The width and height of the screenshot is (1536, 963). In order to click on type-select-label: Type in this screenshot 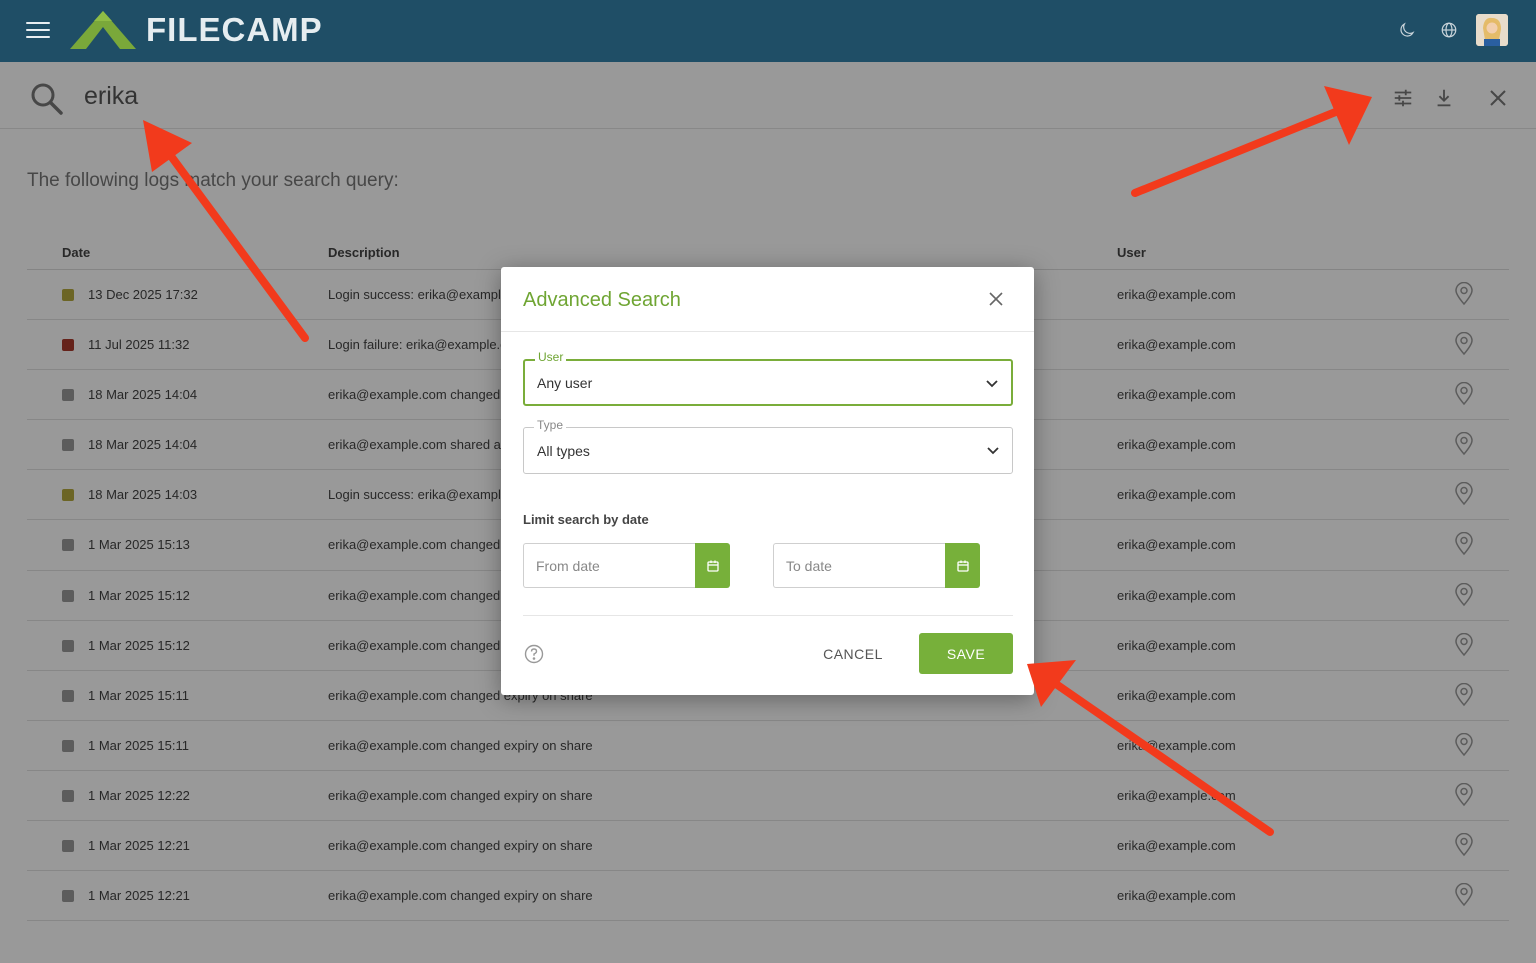, I will do `click(550, 425)`.